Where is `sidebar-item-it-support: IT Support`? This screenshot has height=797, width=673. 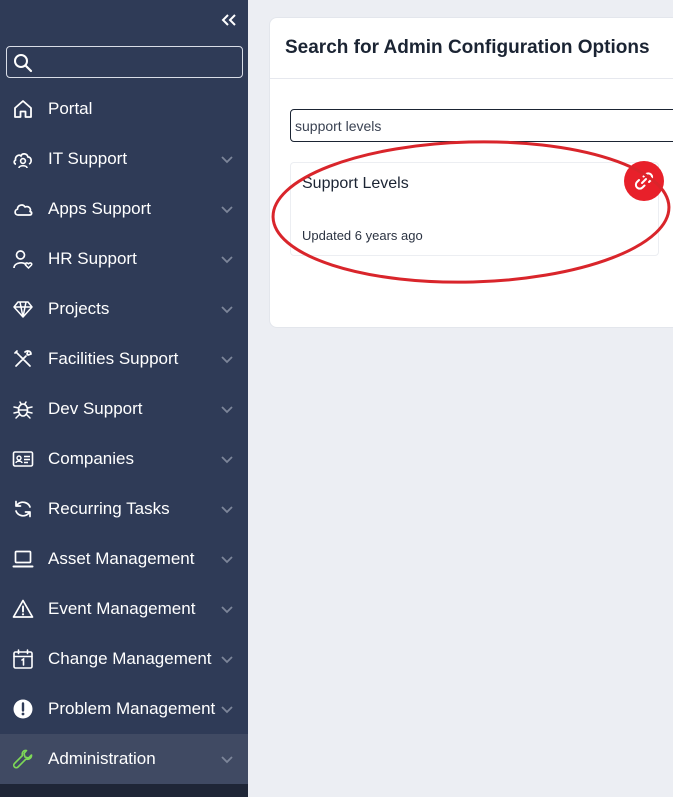
sidebar-item-it-support: IT Support is located at coordinates (124, 159).